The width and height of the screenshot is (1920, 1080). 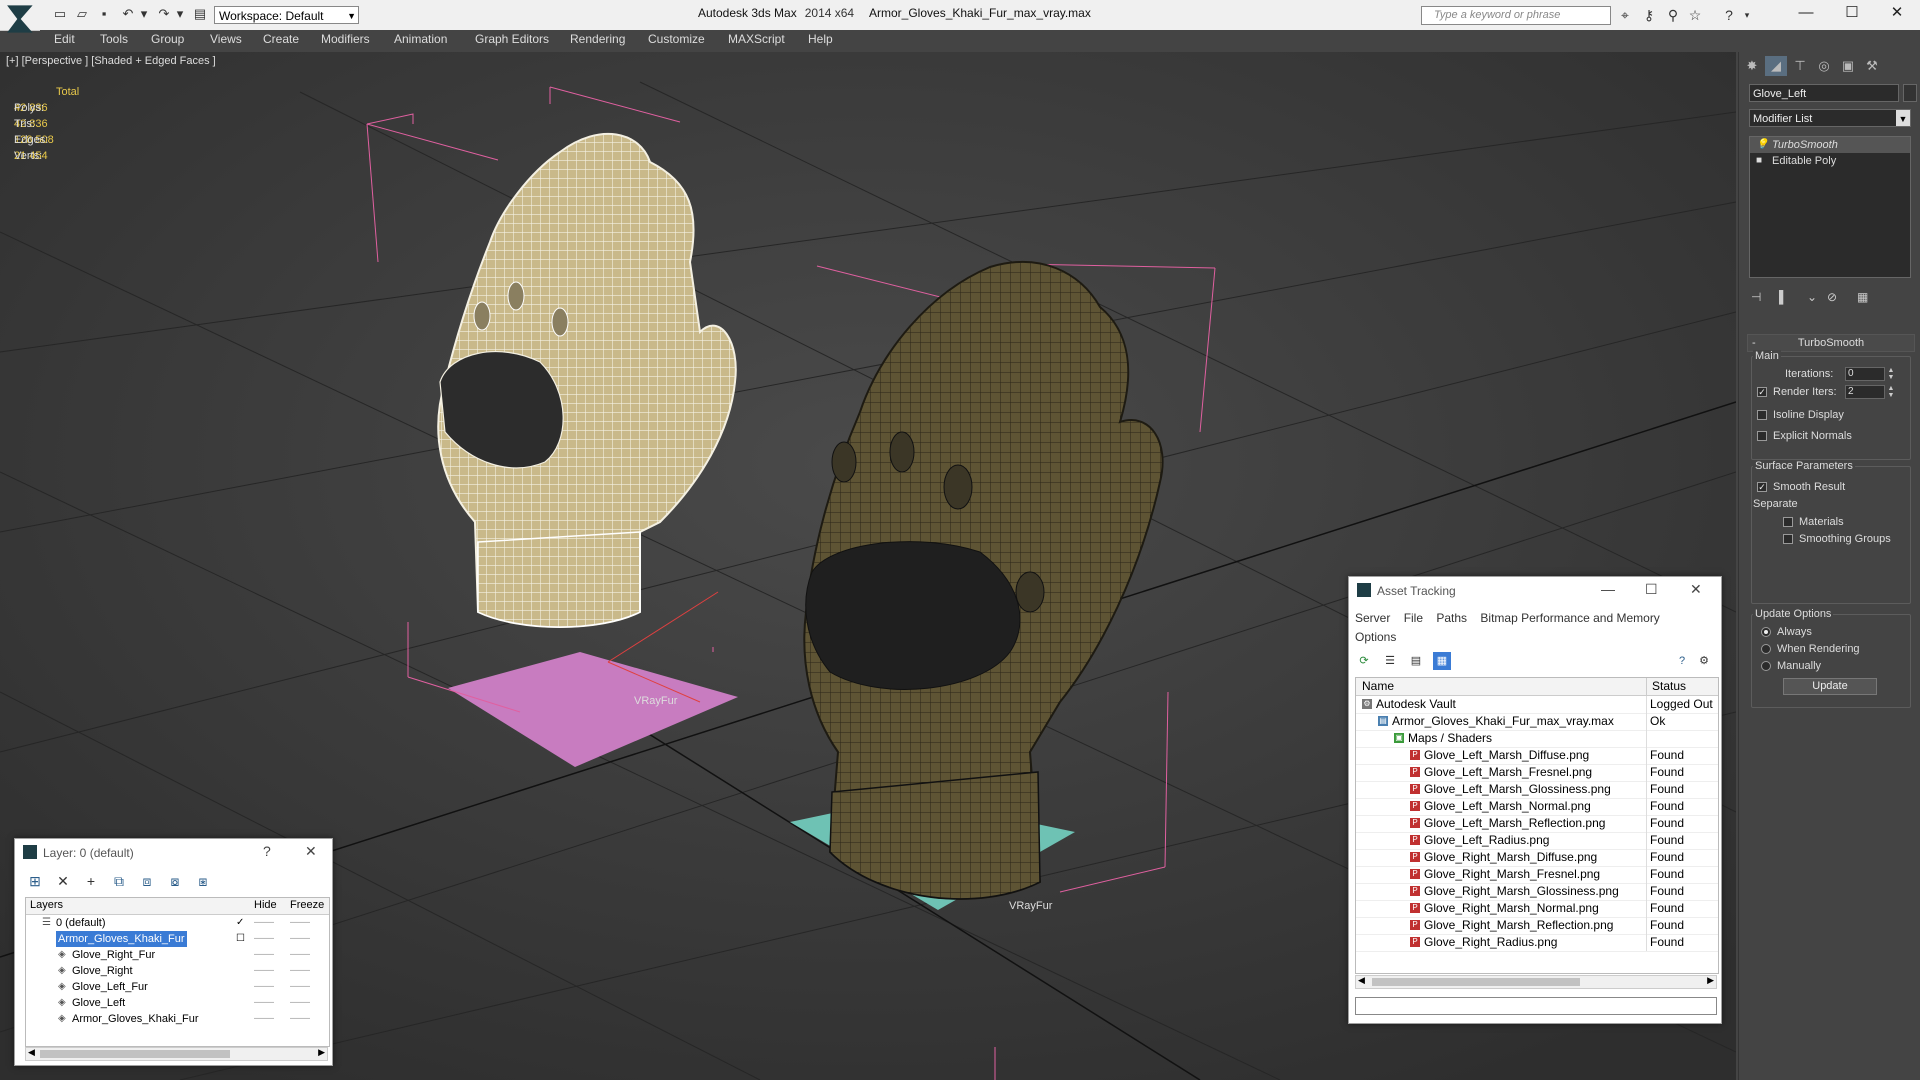 What do you see at coordinates (1872, 66) in the screenshot?
I see `utilities-tab-icon: ⚒` at bounding box center [1872, 66].